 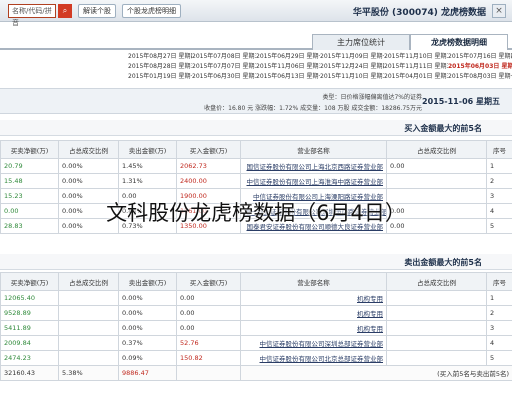 I want to click on seq-cell: 1, so click(x=499, y=298).